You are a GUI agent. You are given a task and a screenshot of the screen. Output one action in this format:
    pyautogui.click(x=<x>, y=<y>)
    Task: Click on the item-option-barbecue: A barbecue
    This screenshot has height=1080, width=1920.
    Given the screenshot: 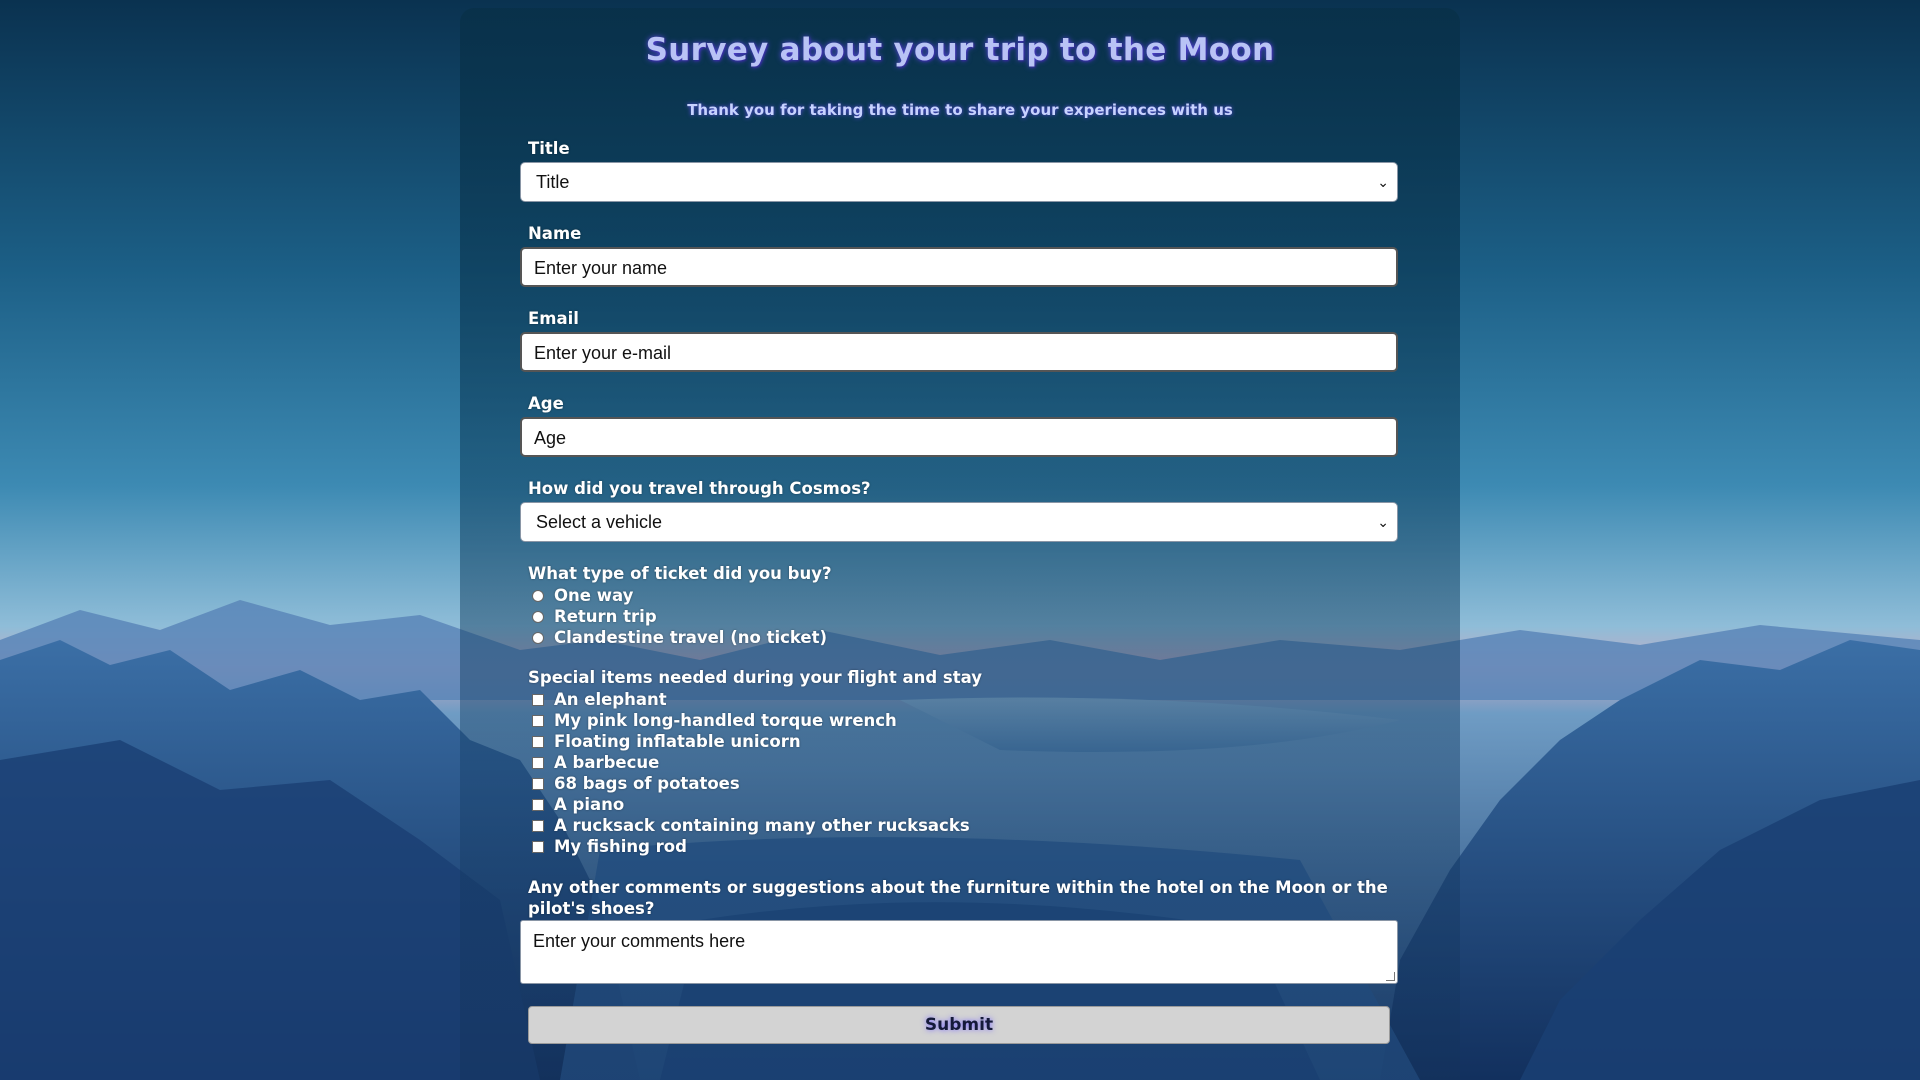 What is the action you would take?
    pyautogui.click(x=595, y=762)
    